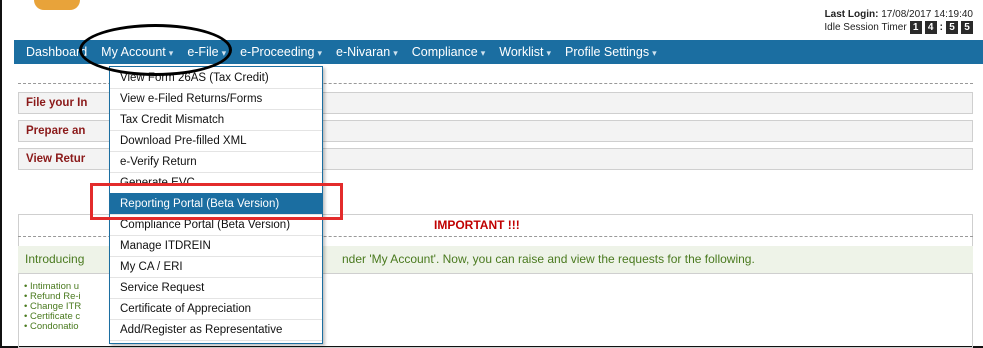 Image resolution: width=983 pixels, height=348 pixels. I want to click on nav-item-my-account: My Account ▾, so click(137, 52).